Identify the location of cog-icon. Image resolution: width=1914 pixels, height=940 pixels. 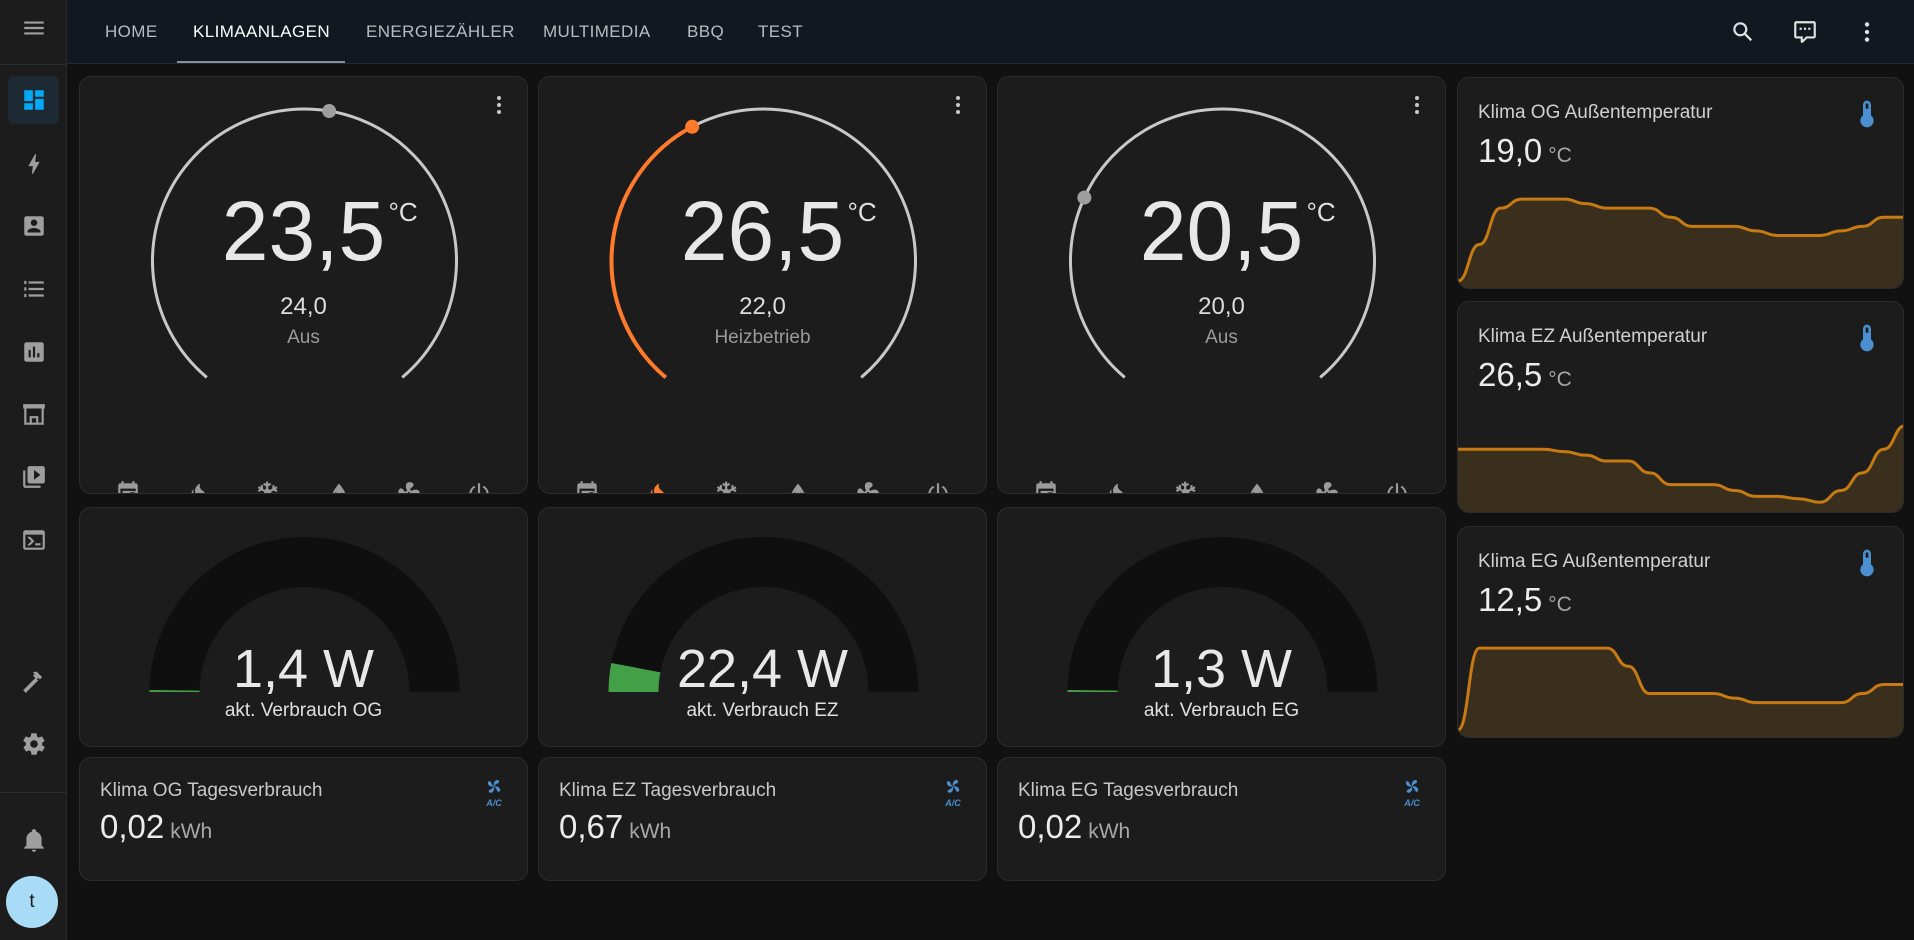
(33, 744).